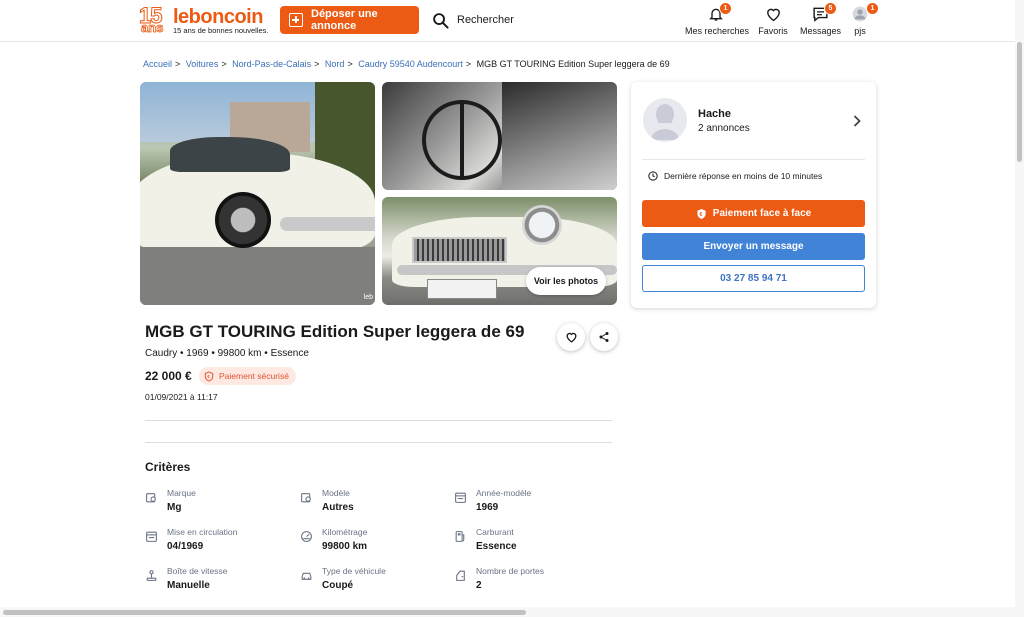 Image resolution: width=1024 pixels, height=617 pixels. What do you see at coordinates (753, 278) in the screenshot?
I see `phone-number-button: 03 27 85 94 71` at bounding box center [753, 278].